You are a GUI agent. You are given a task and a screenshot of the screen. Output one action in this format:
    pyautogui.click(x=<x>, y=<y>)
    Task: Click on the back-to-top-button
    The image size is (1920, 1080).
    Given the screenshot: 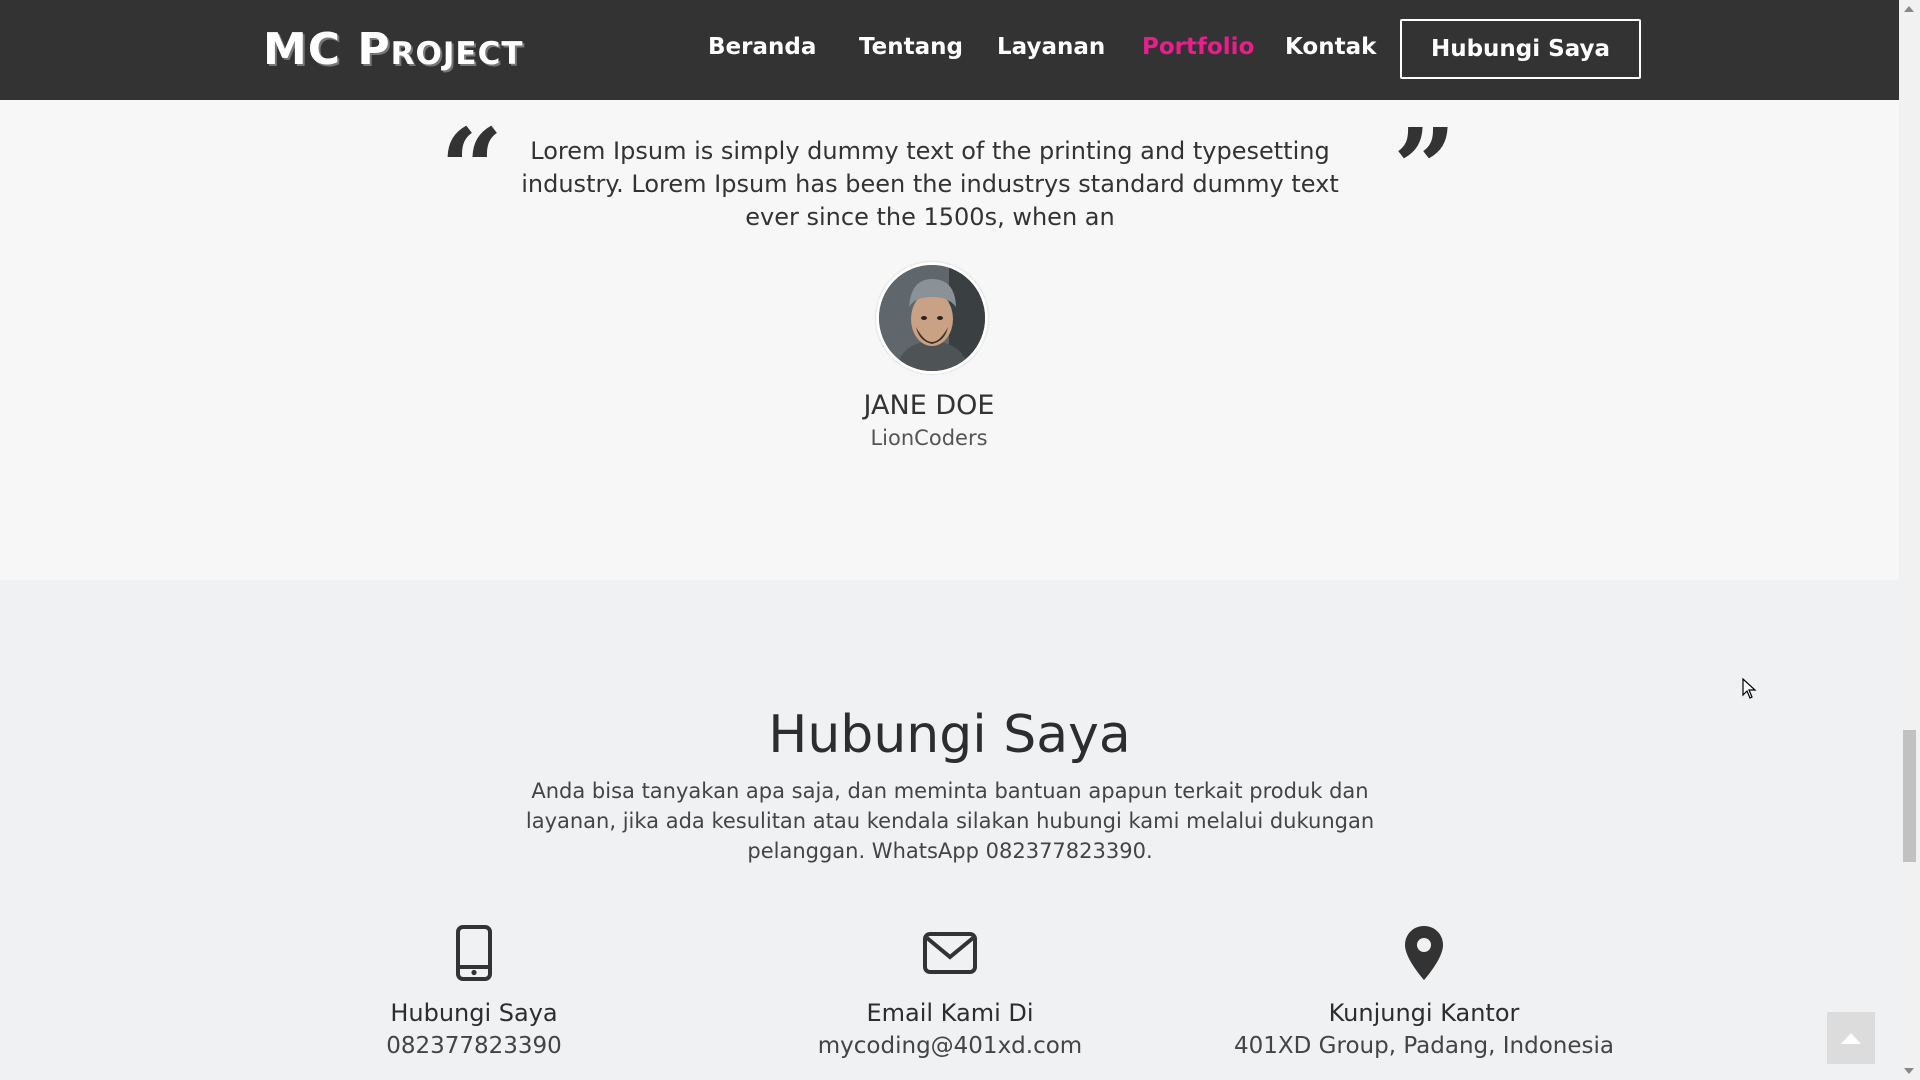 What is the action you would take?
    pyautogui.click(x=1851, y=1038)
    